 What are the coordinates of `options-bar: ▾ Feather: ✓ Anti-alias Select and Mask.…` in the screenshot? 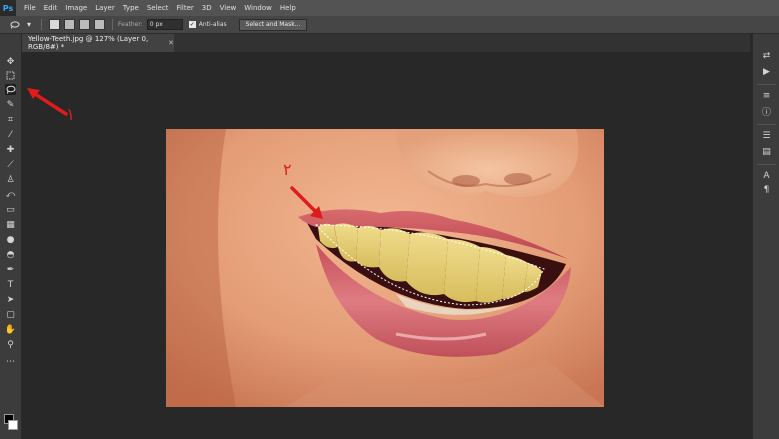 It's located at (389, 25).